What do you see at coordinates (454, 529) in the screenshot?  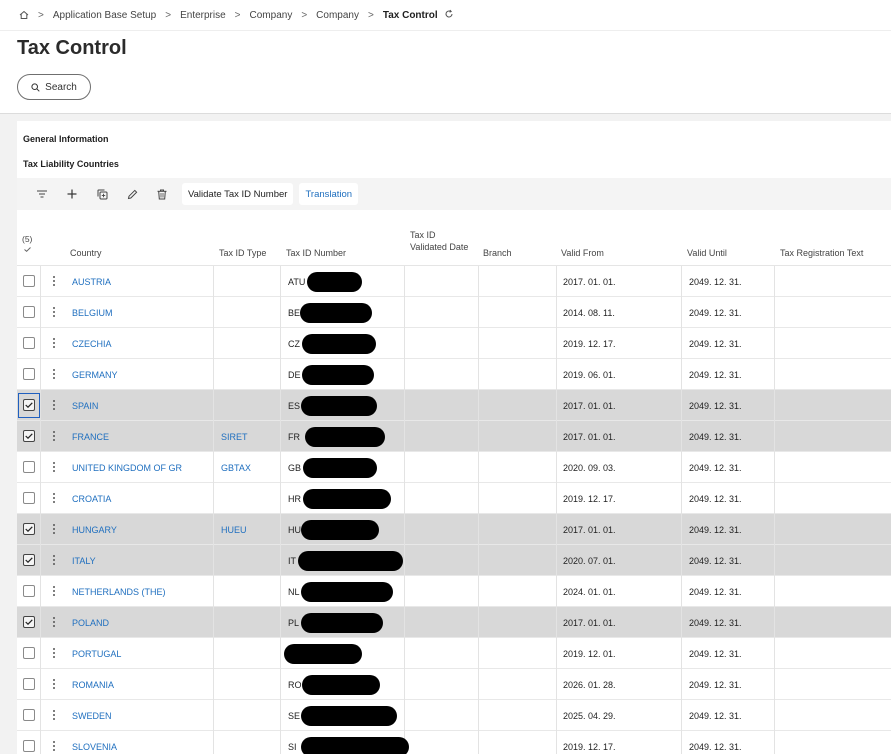 I see `table-row: HUNGARY HUEU HU 2017. 01. 01. 2049. 12. 31.` at bounding box center [454, 529].